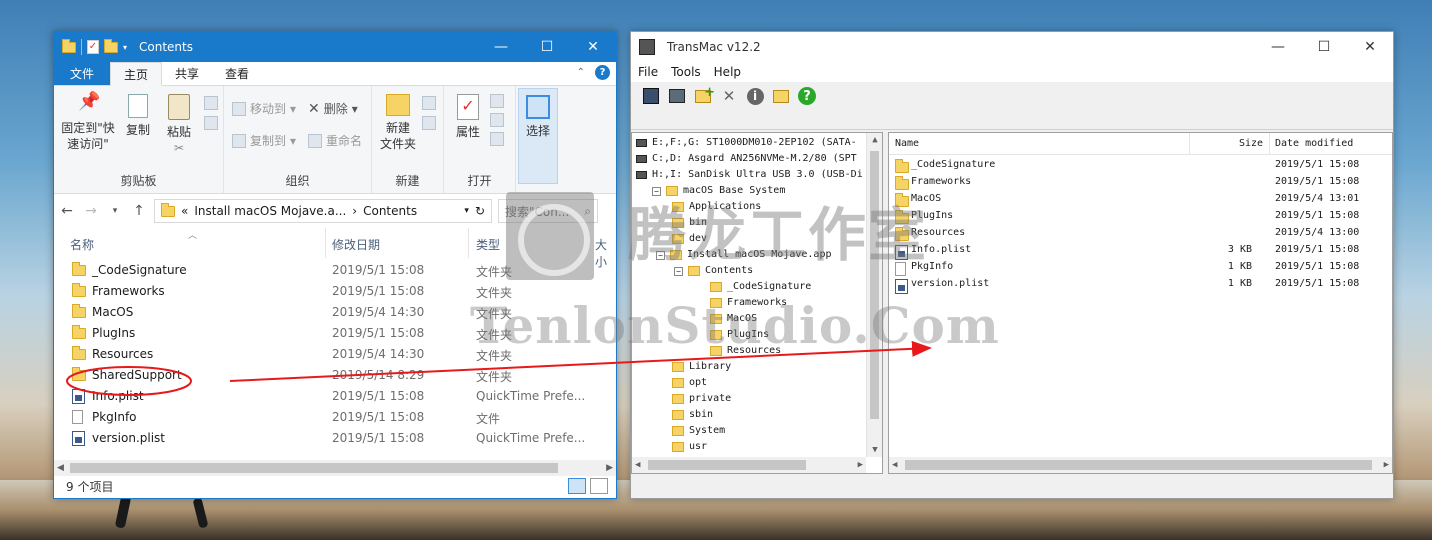  Describe the element at coordinates (129, 381) in the screenshot. I see `highlight-ellipse` at that location.